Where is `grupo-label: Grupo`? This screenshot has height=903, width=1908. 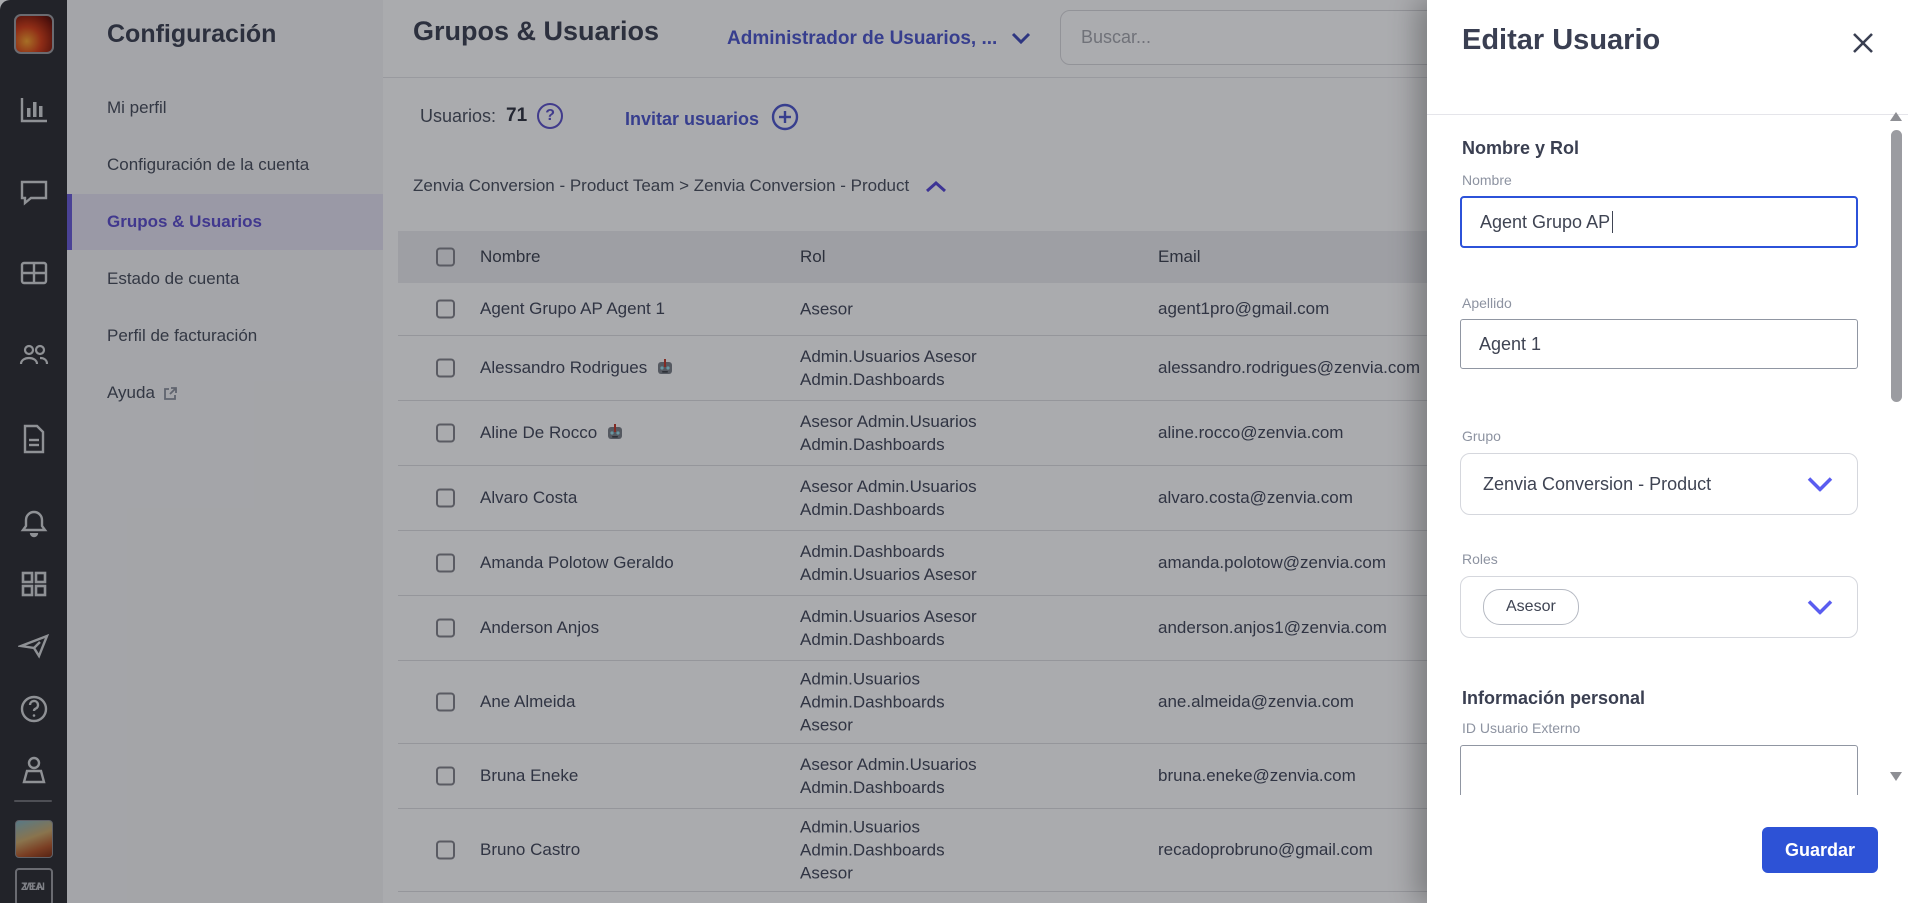
grupo-label: Grupo is located at coordinates (1481, 436).